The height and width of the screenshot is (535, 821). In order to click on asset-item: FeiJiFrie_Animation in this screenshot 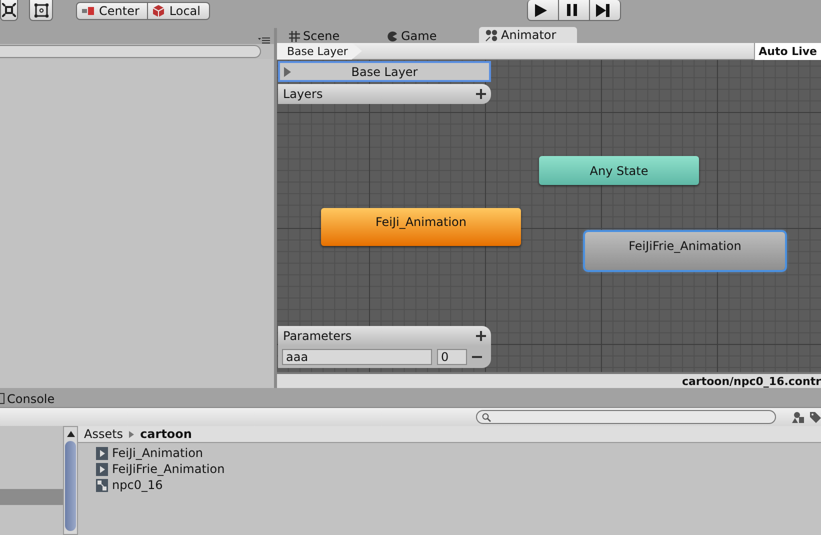, I will do `click(168, 469)`.